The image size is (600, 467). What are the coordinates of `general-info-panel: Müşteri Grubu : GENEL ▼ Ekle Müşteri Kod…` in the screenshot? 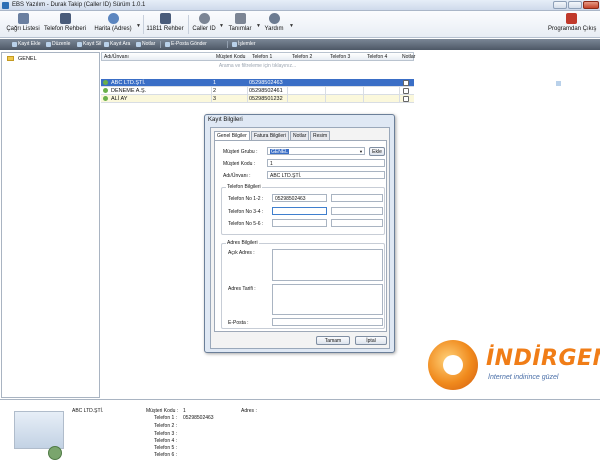 It's located at (300, 236).